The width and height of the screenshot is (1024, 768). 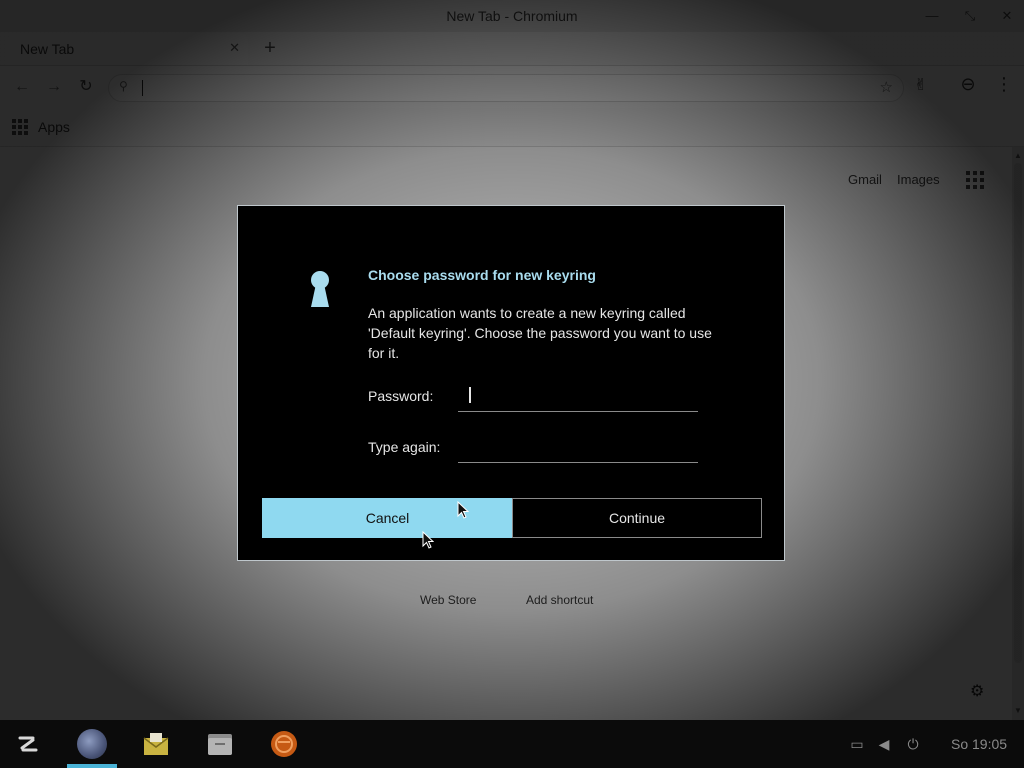 What do you see at coordinates (404, 447) in the screenshot?
I see `type-again-label: Type again:` at bounding box center [404, 447].